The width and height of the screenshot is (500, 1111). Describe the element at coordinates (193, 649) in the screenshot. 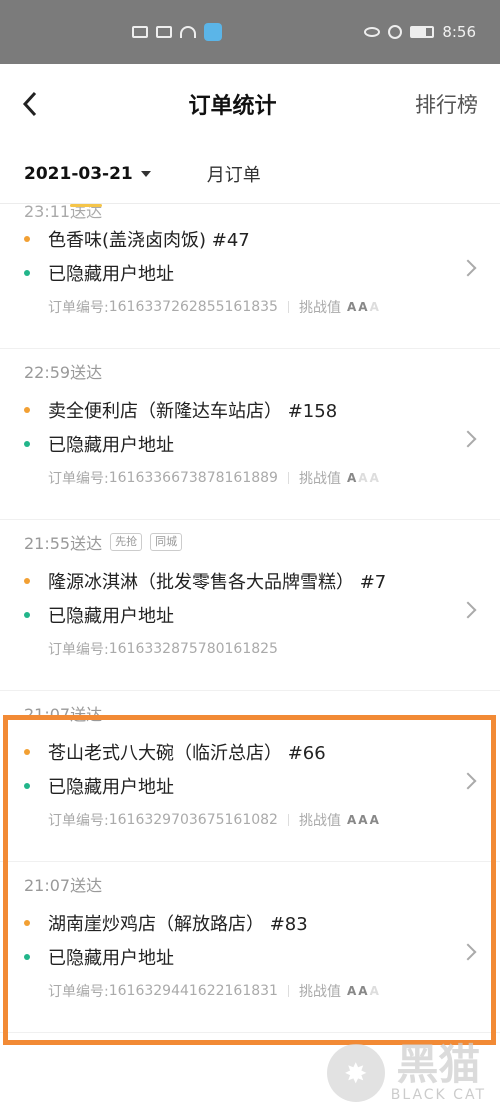

I see `order-number: 1616332875780161825` at that location.